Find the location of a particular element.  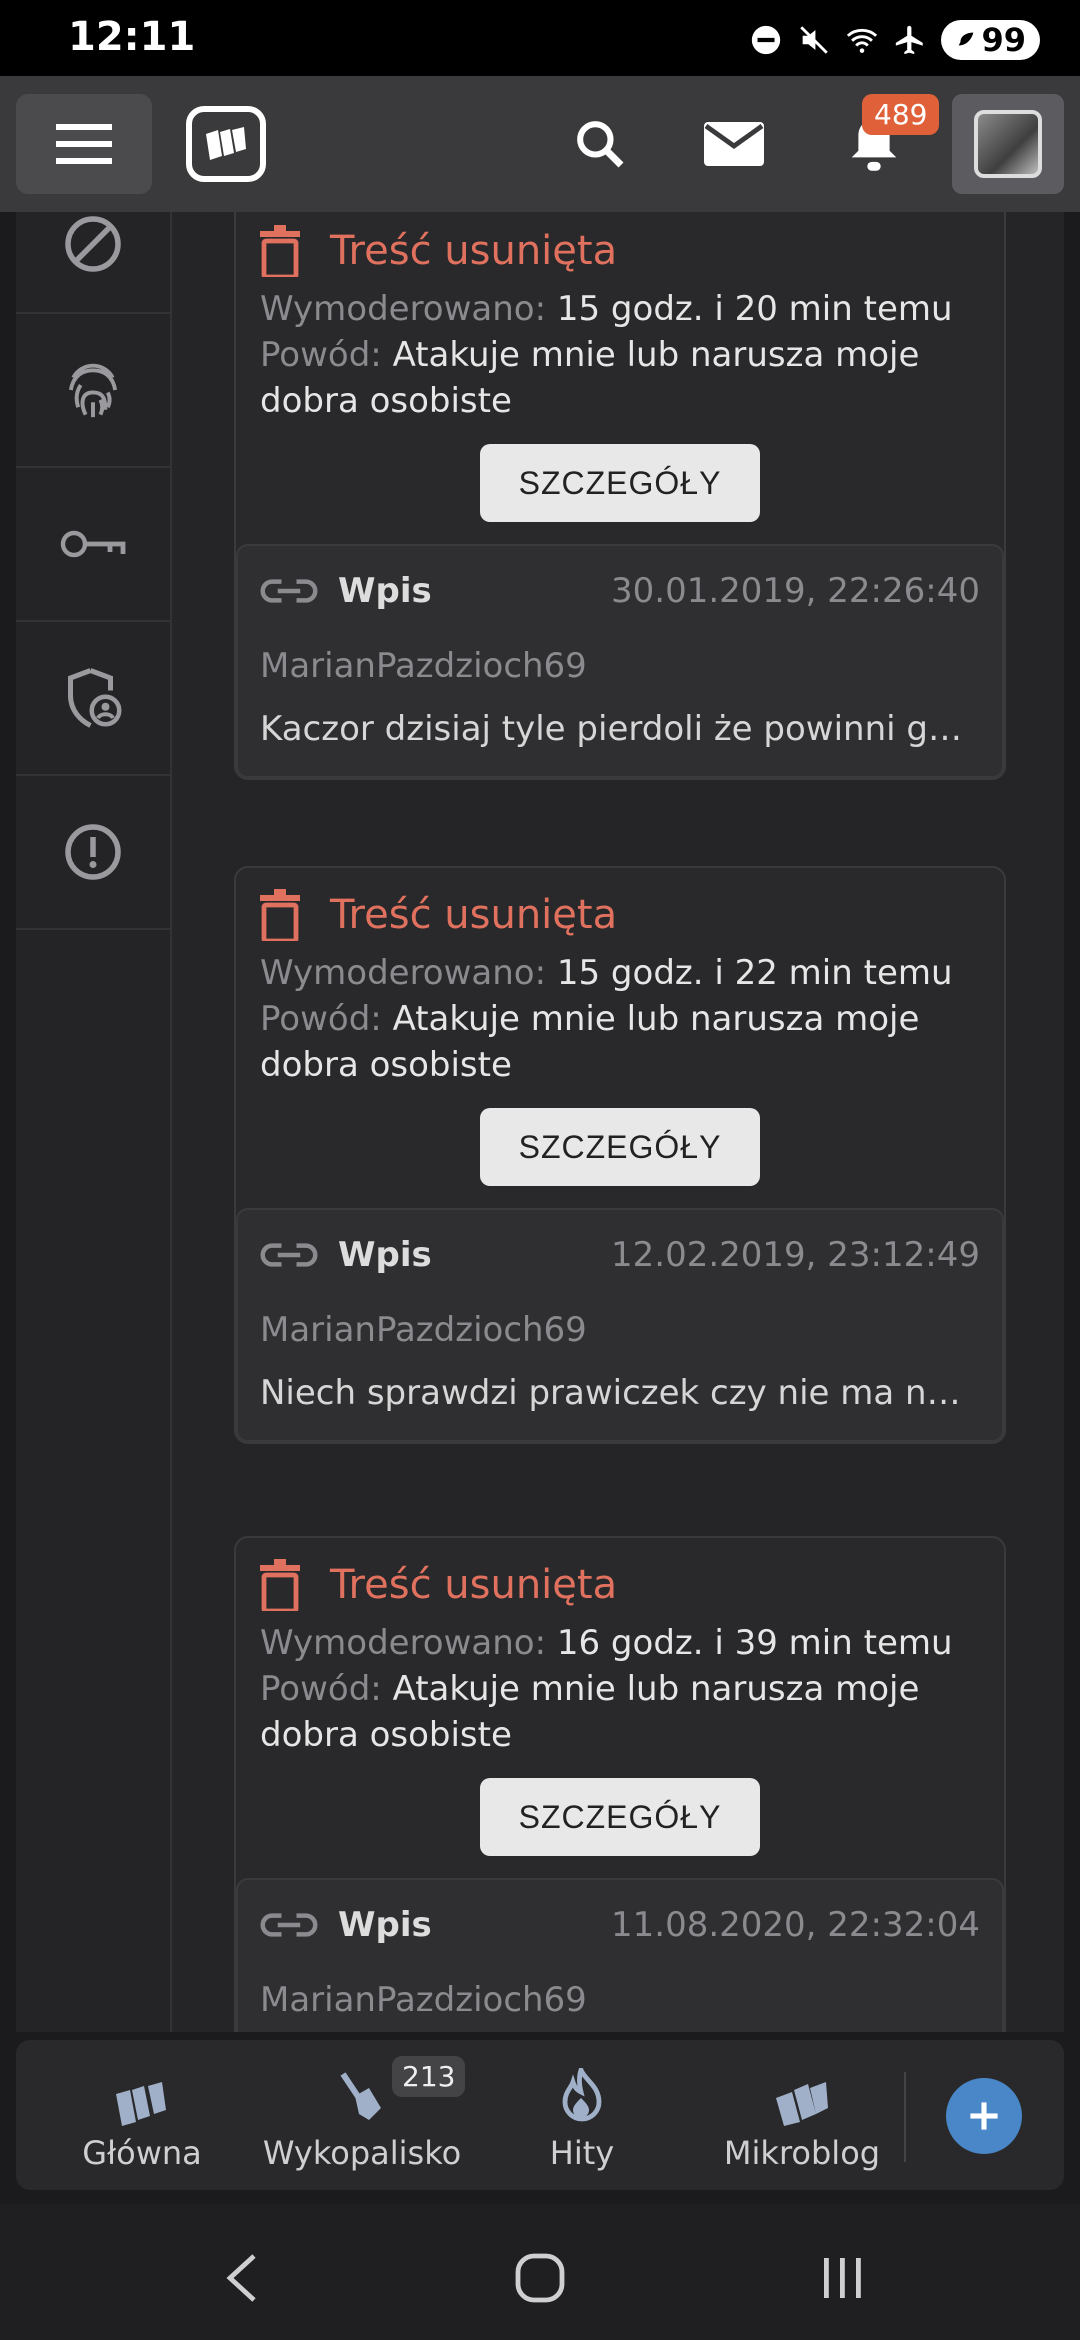

sidebar-item-passwords is located at coordinates (93, 545).